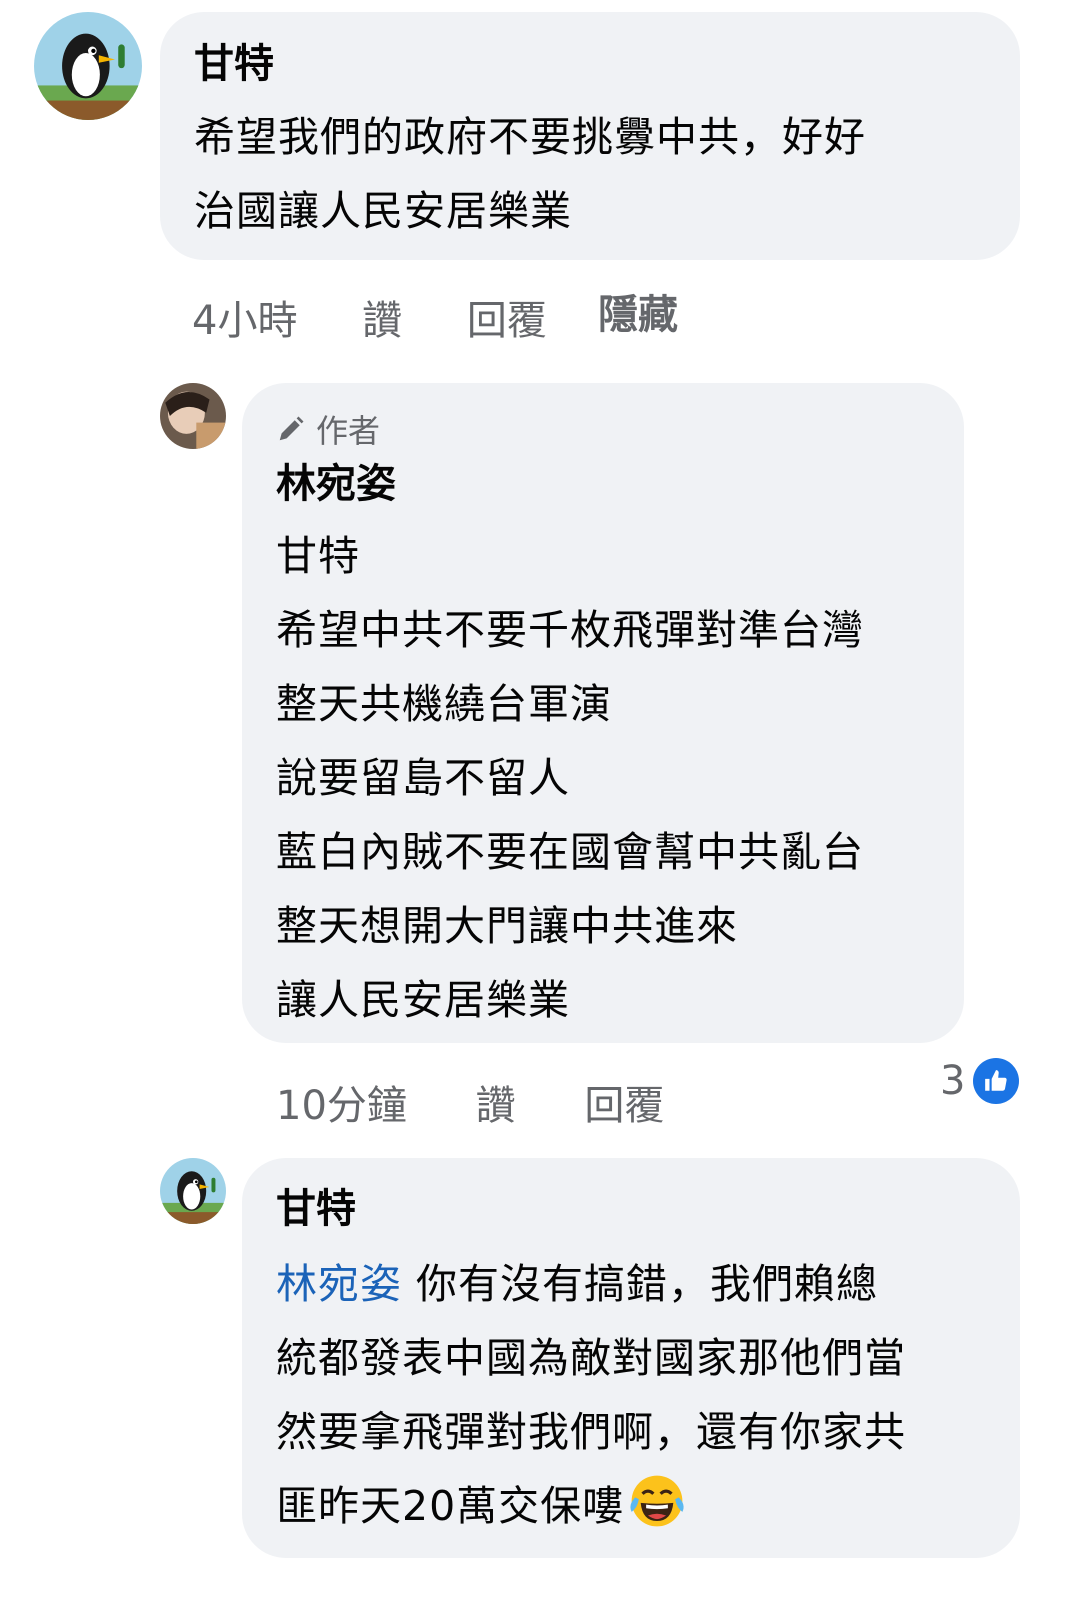  I want to click on tears-of-joy-emoji-icon, so click(657, 1501).